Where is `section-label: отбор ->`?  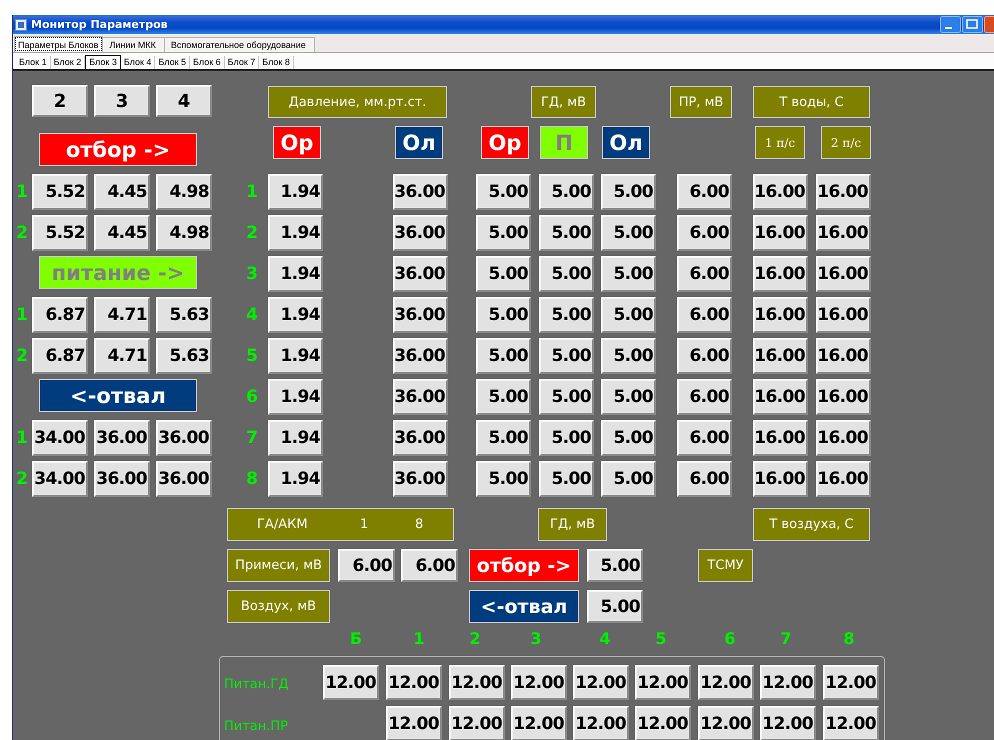 section-label: отбор -> is located at coordinates (118, 149).